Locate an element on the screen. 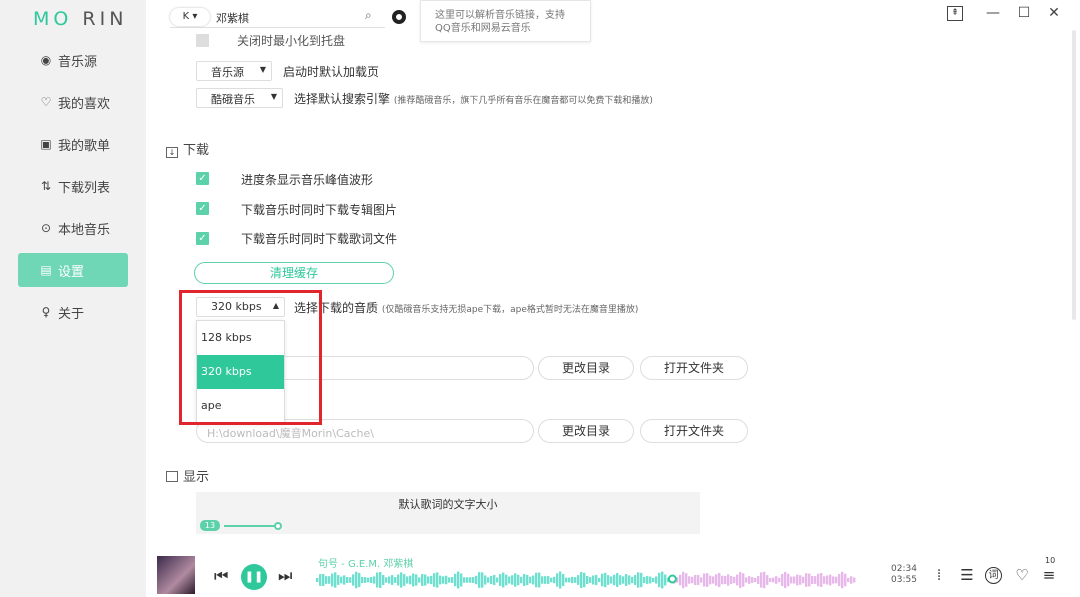 The image size is (1080, 597). sidebar-item-label: 音乐源 is located at coordinates (78, 62).